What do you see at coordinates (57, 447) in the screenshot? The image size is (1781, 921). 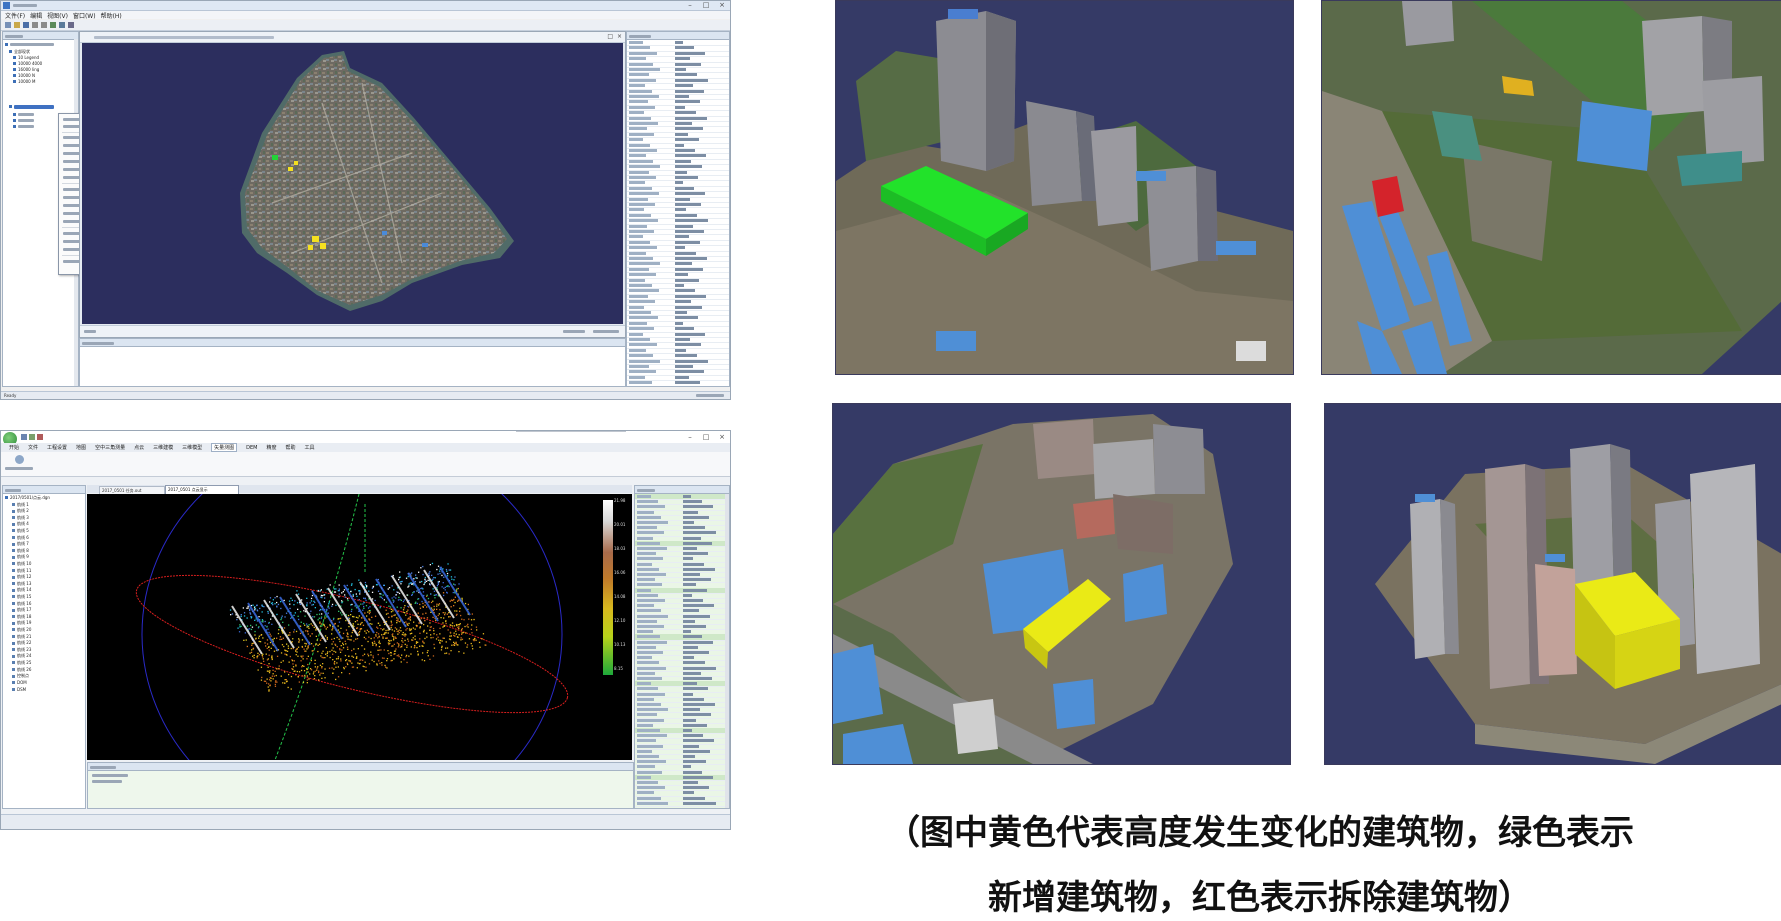 I see `ribbon-tab: 工程设置` at bounding box center [57, 447].